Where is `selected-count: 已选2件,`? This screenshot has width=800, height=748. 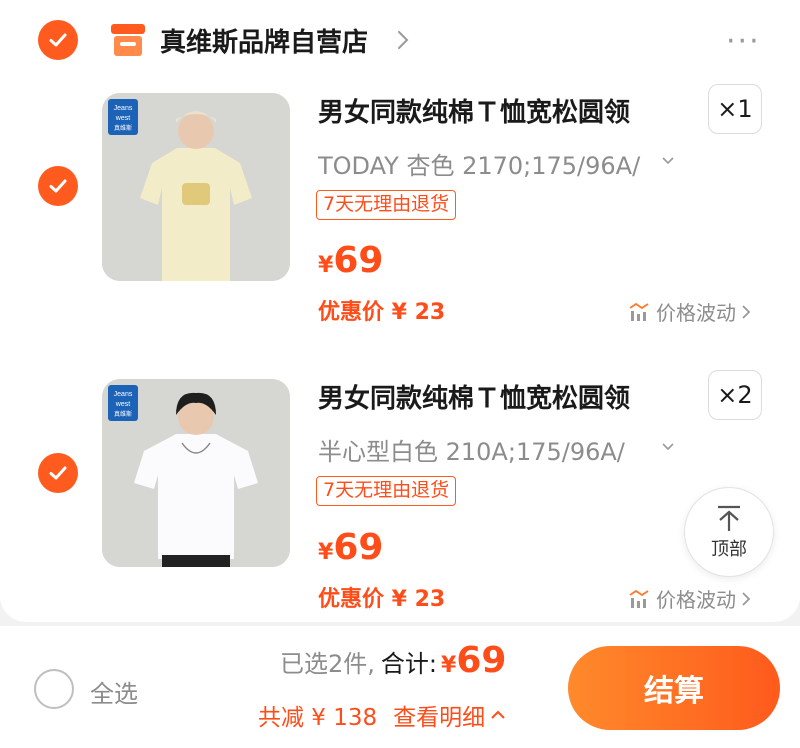
selected-count: 已选2件, is located at coordinates (327, 664).